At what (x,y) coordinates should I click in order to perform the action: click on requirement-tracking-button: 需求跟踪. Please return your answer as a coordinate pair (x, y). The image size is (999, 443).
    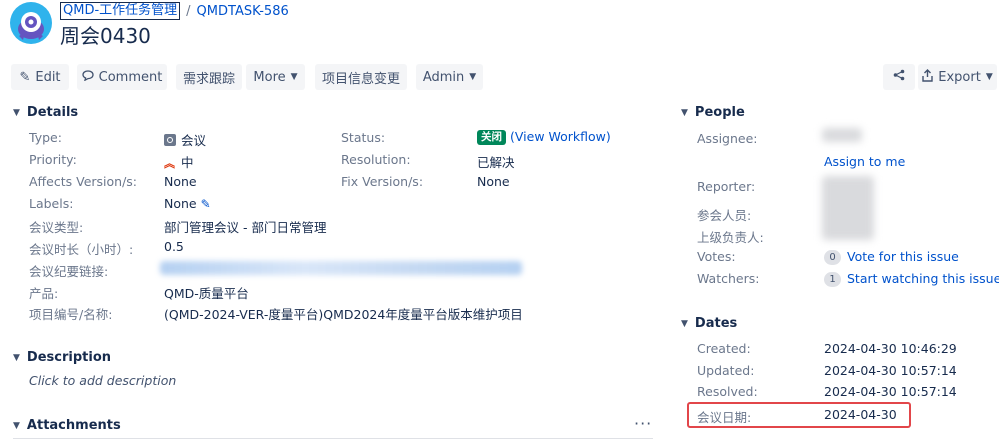
    Looking at the image, I should click on (209, 77).